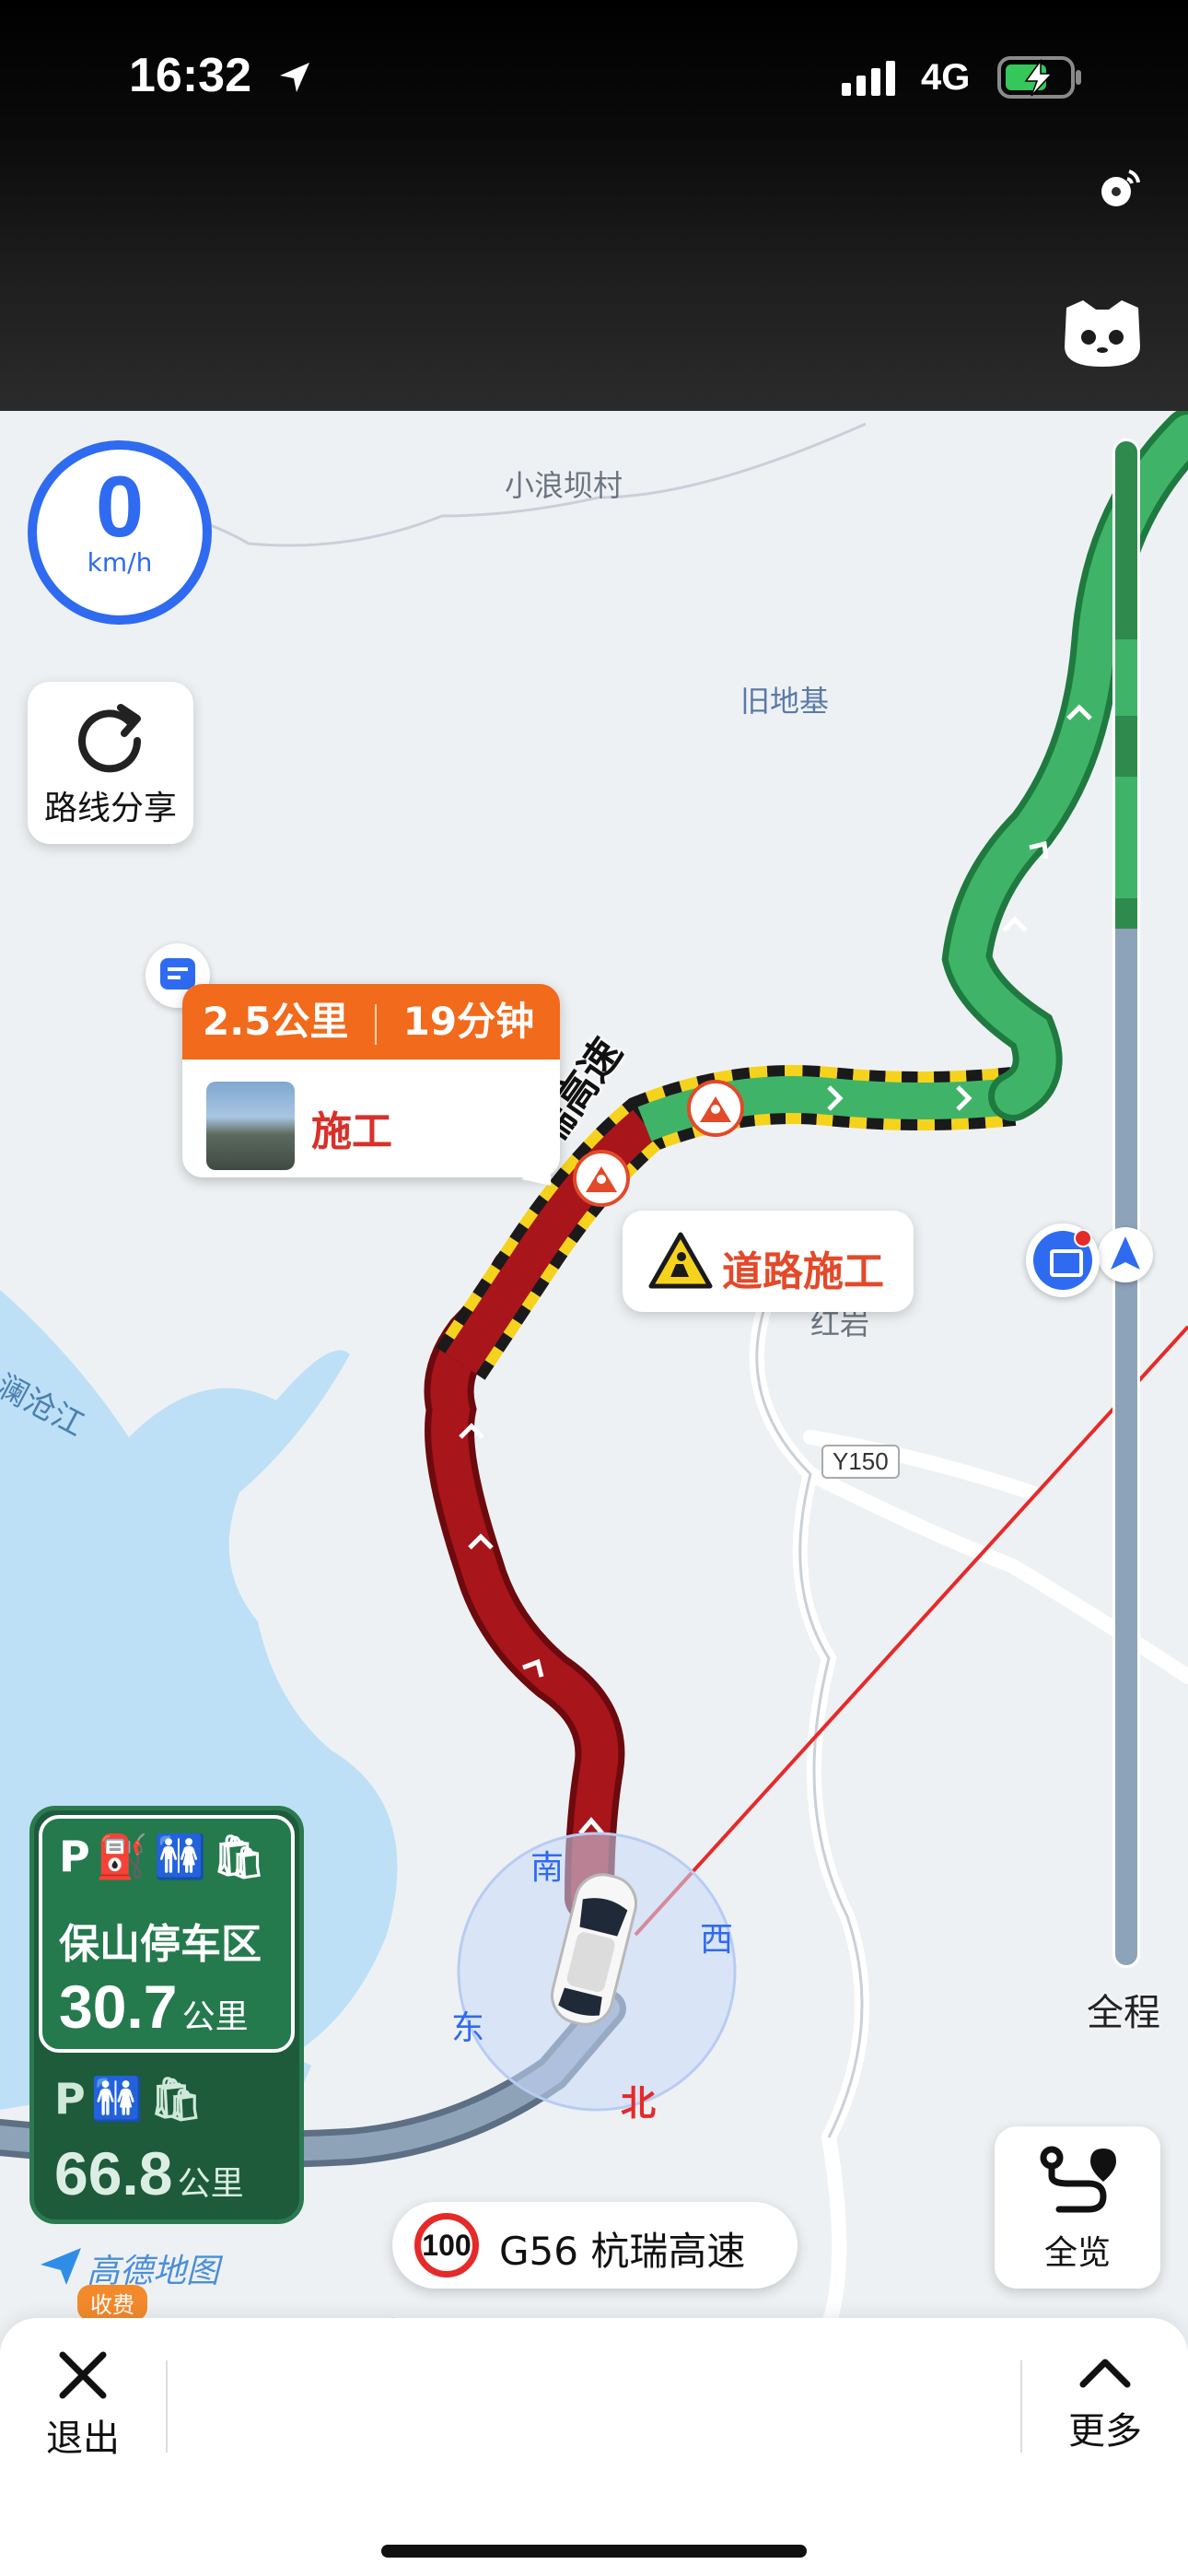  What do you see at coordinates (1102, 333) in the screenshot?
I see `assistant-mascot-icon` at bounding box center [1102, 333].